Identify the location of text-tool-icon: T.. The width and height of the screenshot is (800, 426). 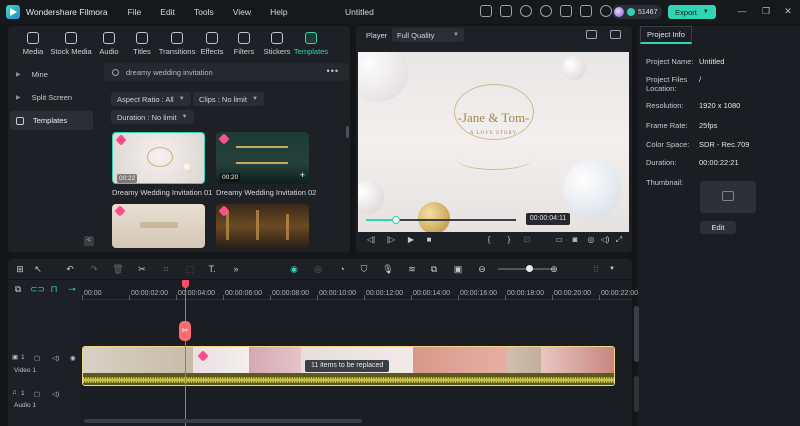
(212, 269).